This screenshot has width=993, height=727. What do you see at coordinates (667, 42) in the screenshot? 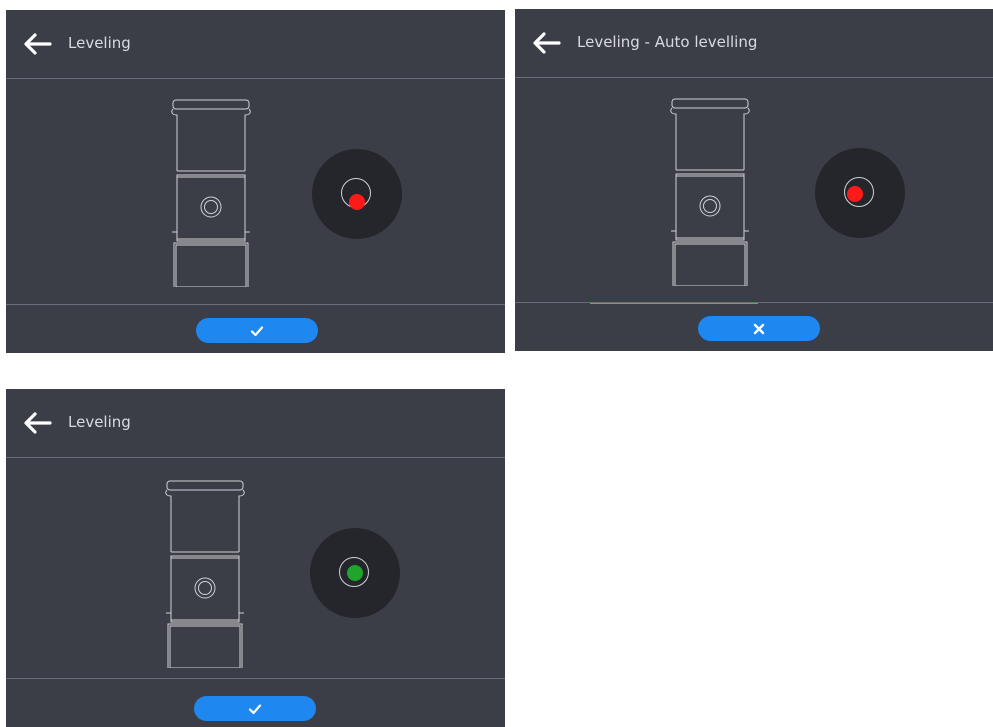
I see `page-title: Leveling - Auto levelling` at bounding box center [667, 42].